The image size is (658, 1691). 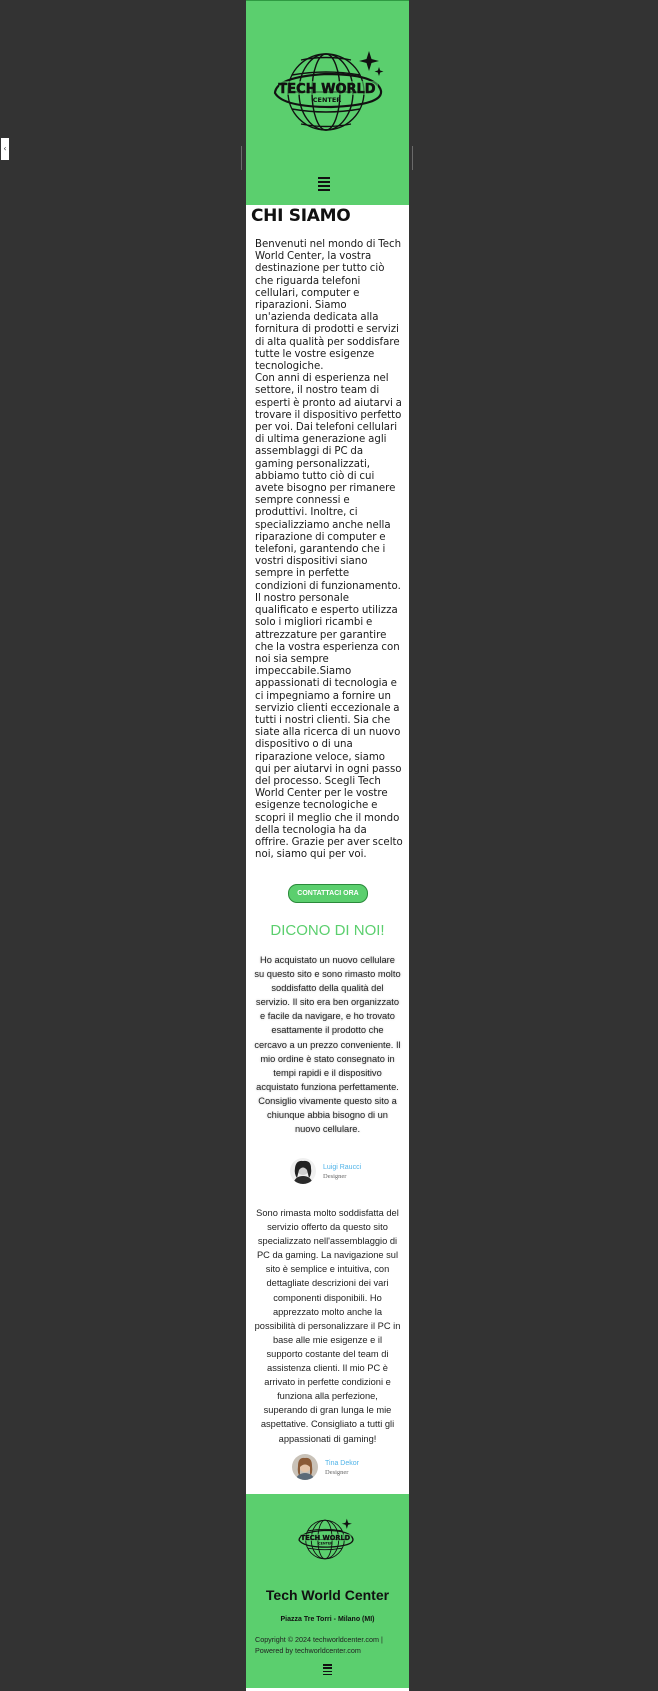 I want to click on author-name: Tina Dekor, so click(x=342, y=1463).